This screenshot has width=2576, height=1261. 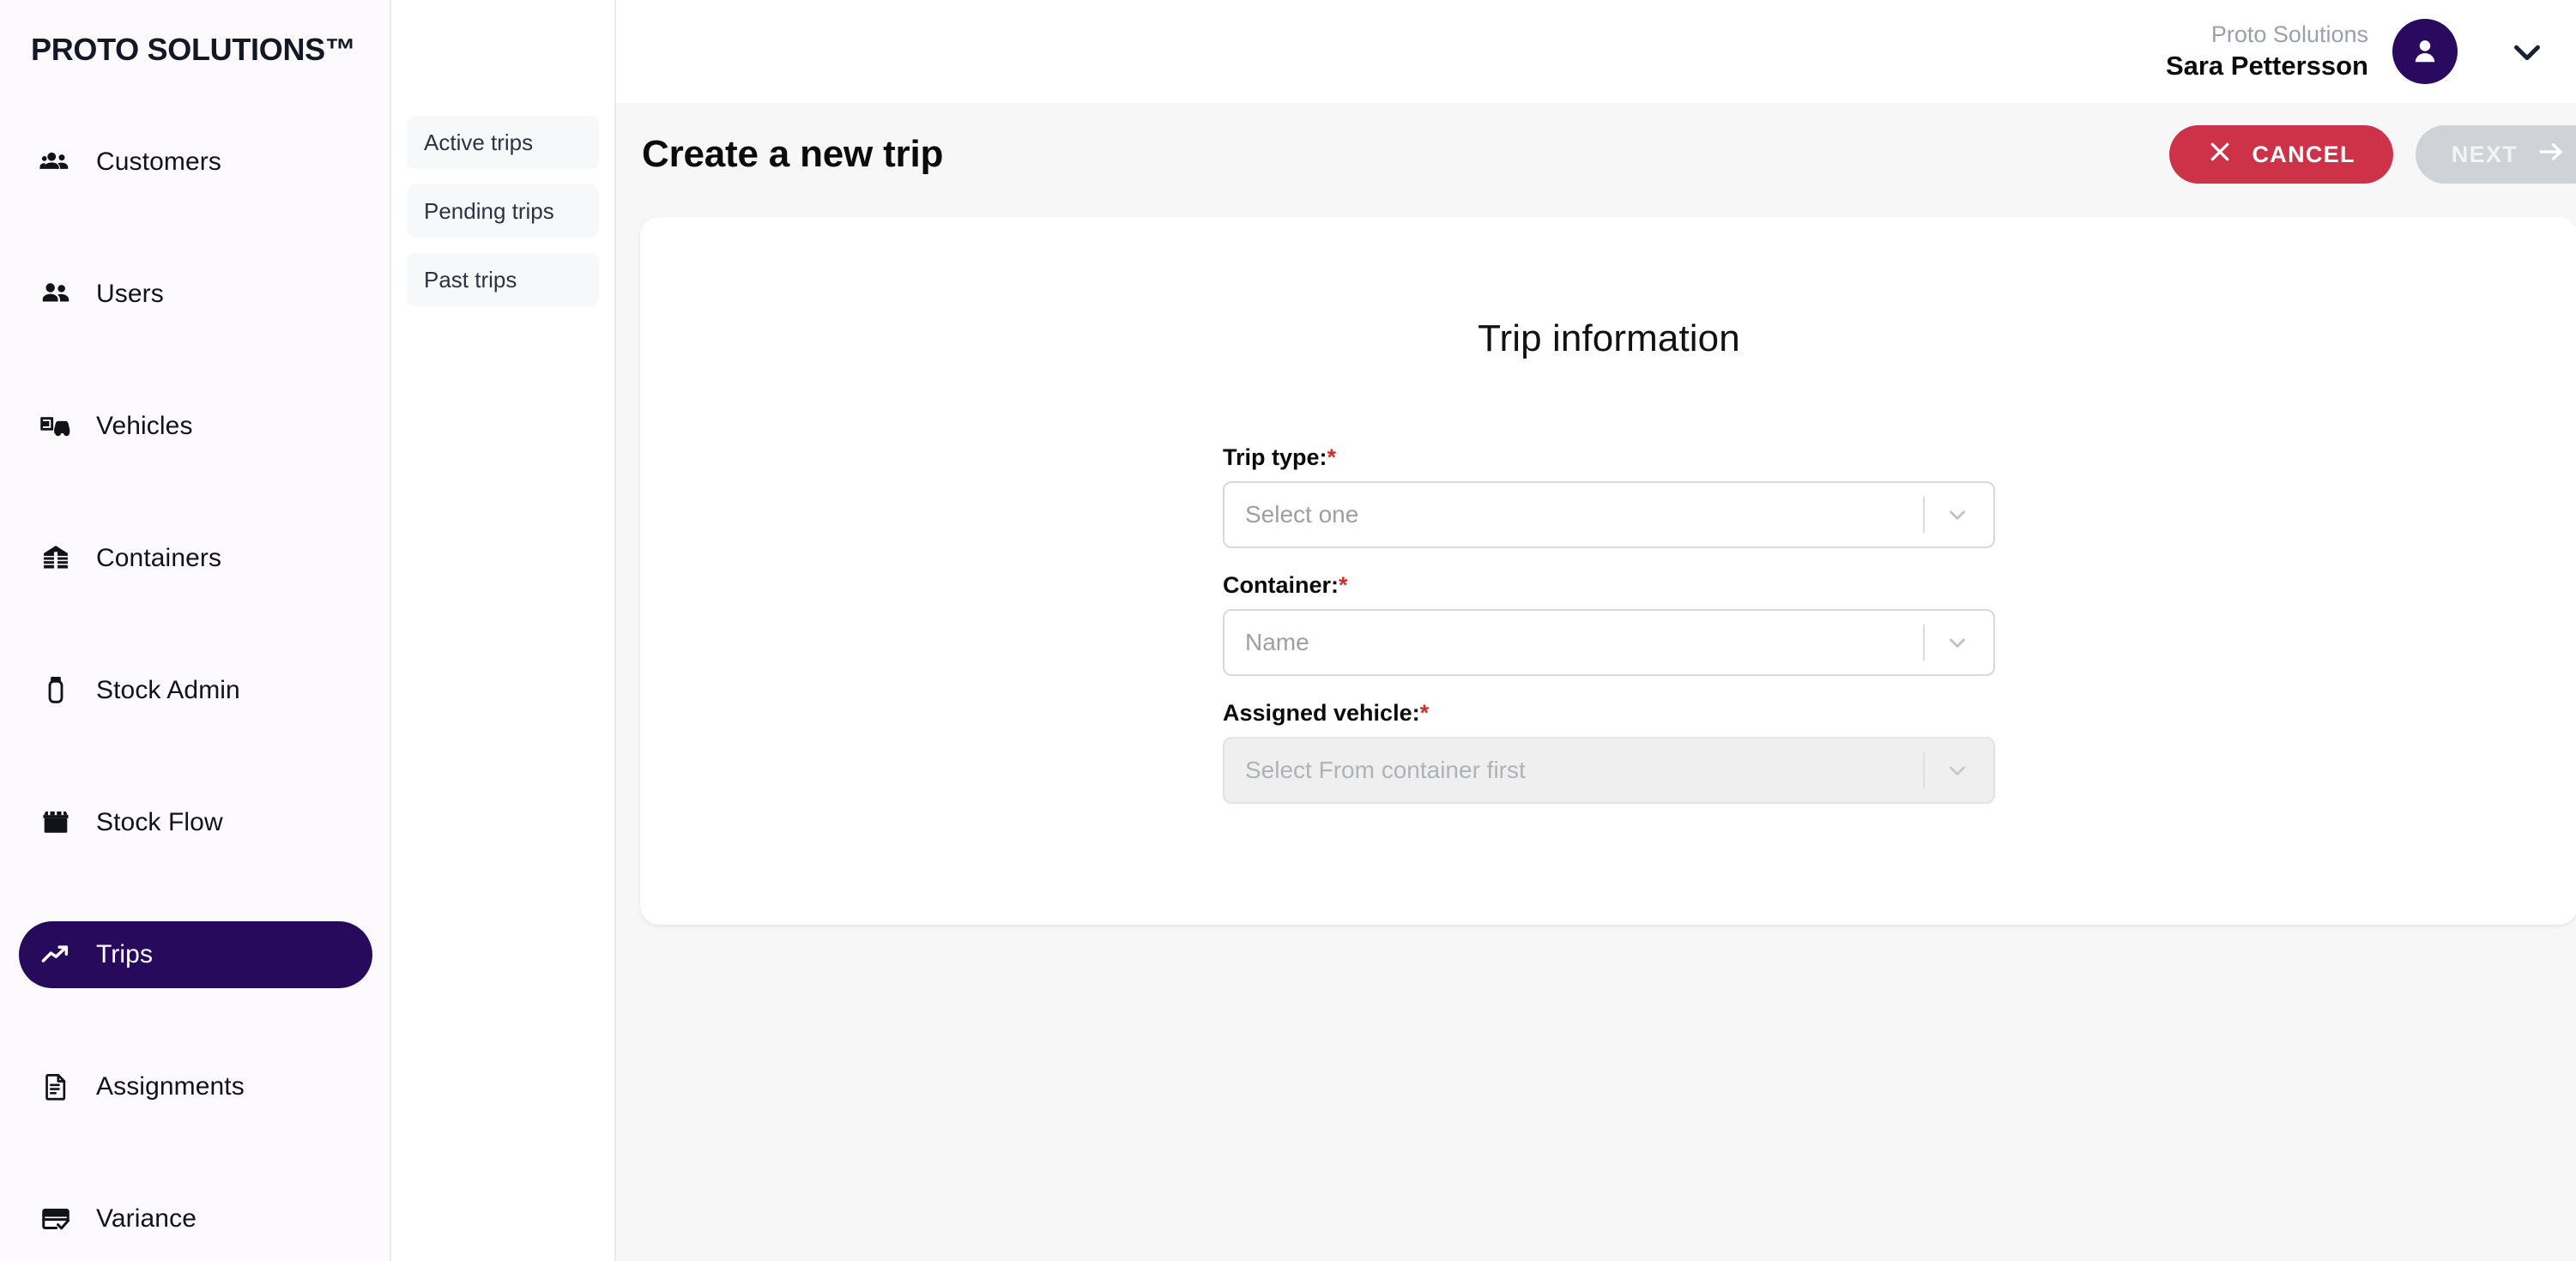 I want to click on sidebar-item-customers: Customers, so click(x=195, y=162).